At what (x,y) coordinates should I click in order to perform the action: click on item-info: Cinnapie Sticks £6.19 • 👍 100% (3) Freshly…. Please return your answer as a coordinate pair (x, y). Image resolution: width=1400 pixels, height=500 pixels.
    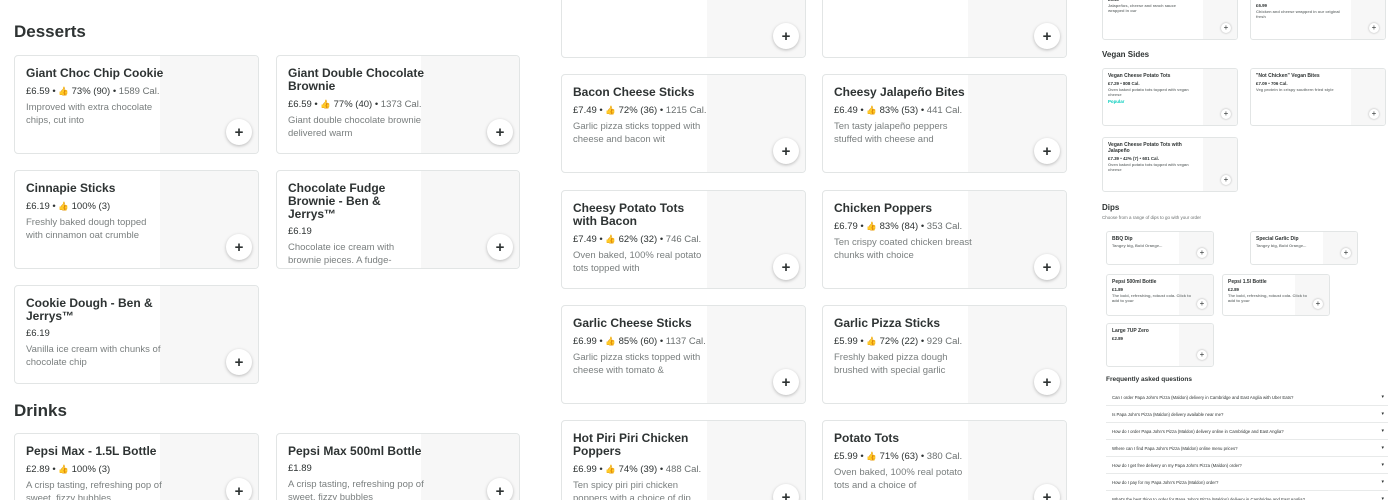
    Looking at the image, I should click on (95, 212).